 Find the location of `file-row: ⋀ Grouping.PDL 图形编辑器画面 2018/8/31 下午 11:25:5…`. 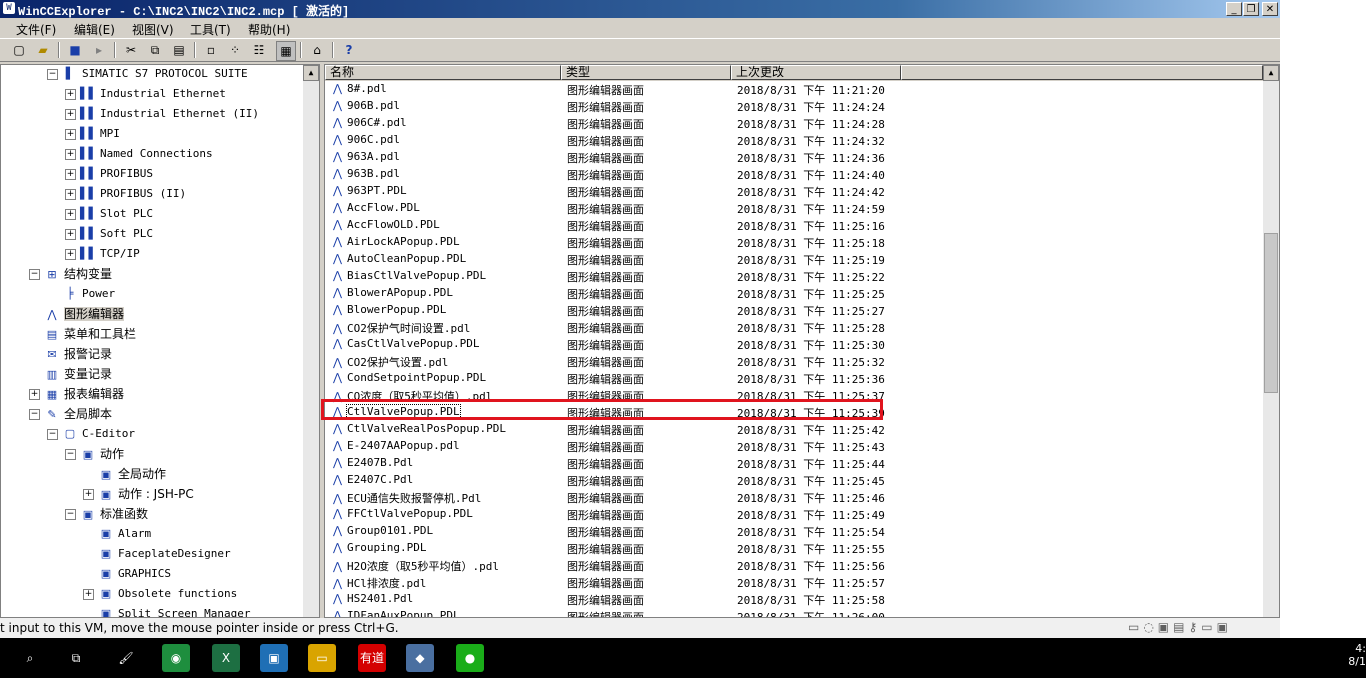

file-row: ⋀ Grouping.PDL 图形编辑器画面 2018/8/31 下午 11:25:5… is located at coordinates (795, 548).